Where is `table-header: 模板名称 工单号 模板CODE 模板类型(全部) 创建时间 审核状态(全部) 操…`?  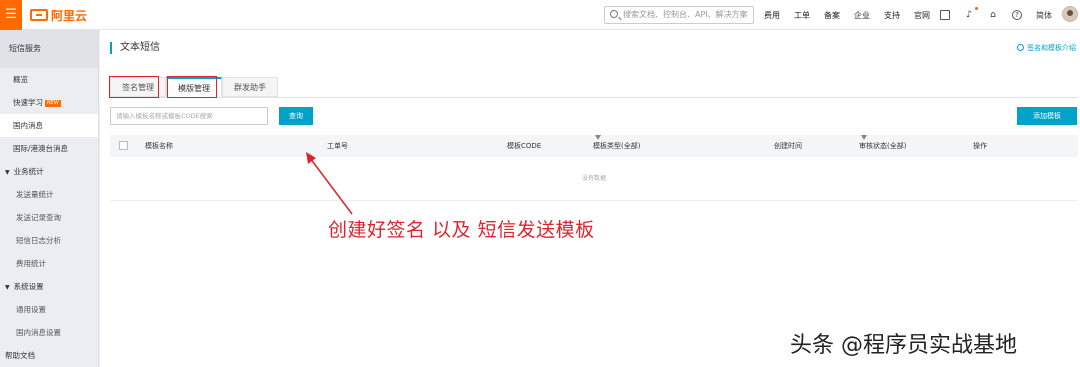
table-header: 模板名称 工单号 模板CODE 模板类型(全部) 创建时间 审核状态(全部) 操… is located at coordinates (594, 146).